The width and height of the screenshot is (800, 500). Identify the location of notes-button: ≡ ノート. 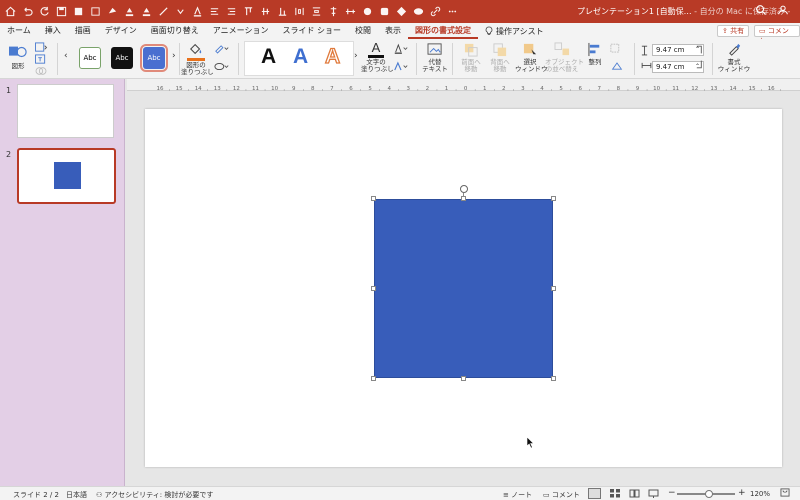
(517, 495).